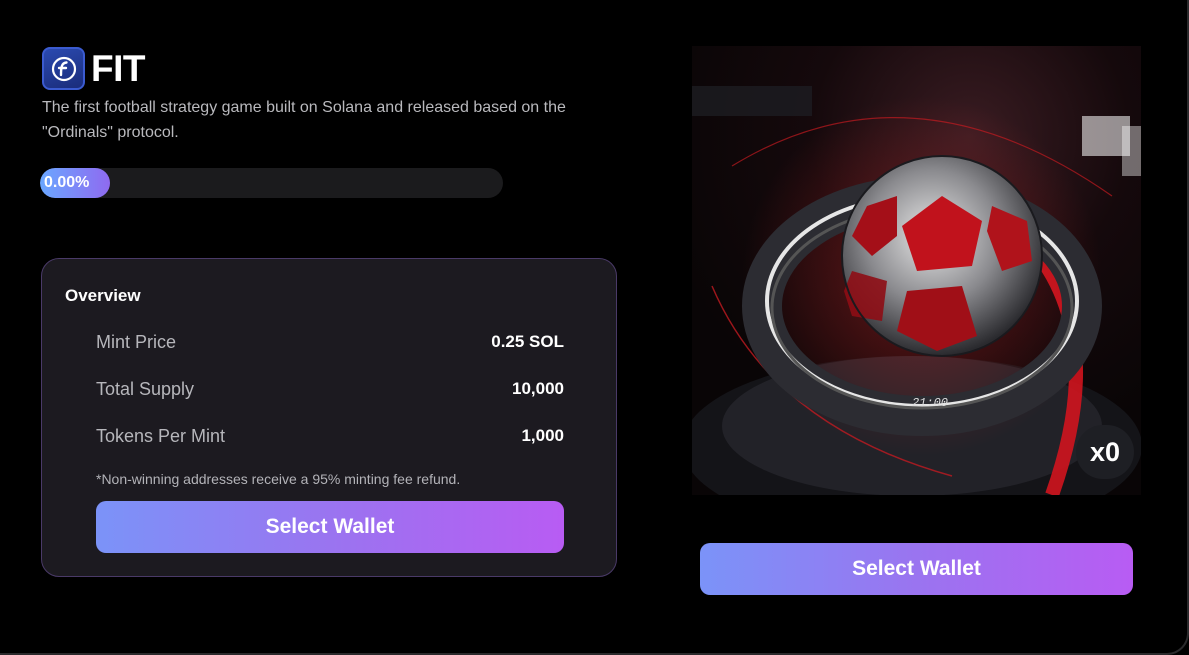 The image size is (1189, 655). What do you see at coordinates (330, 436) in the screenshot?
I see `overview-row-tokens-per-mint: Tokens Per Mint 1,000` at bounding box center [330, 436].